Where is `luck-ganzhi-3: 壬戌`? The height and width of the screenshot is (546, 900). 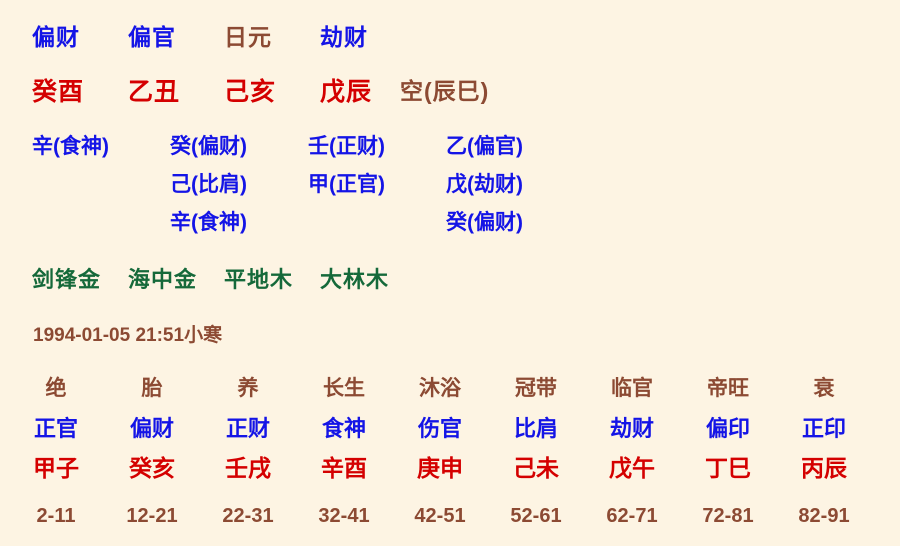
luck-ganzhi-3: 壬戌 is located at coordinates (248, 468).